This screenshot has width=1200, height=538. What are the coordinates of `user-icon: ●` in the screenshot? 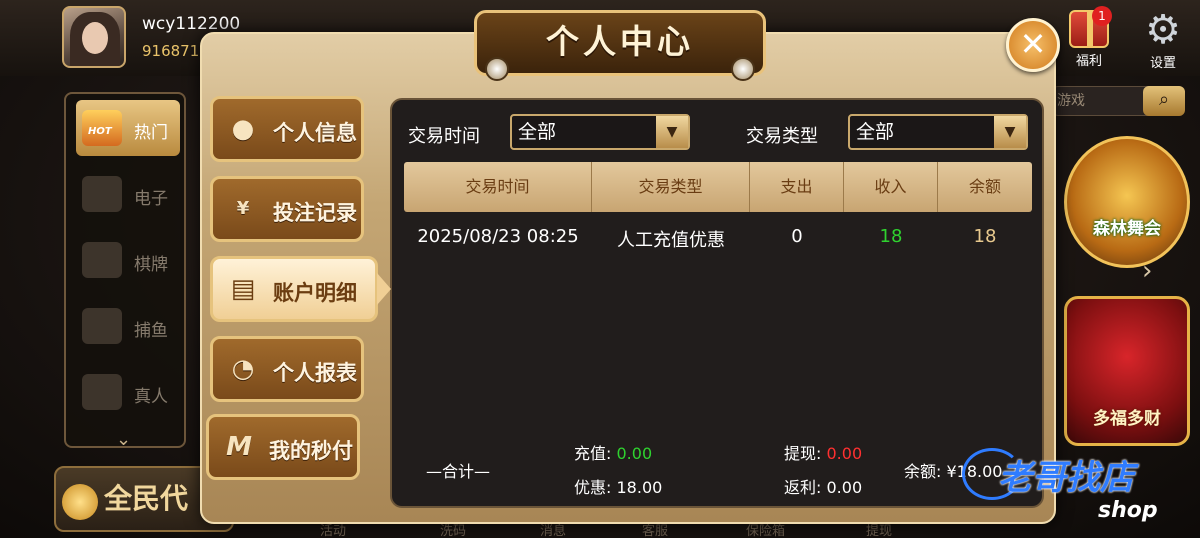 It's located at (243, 129).